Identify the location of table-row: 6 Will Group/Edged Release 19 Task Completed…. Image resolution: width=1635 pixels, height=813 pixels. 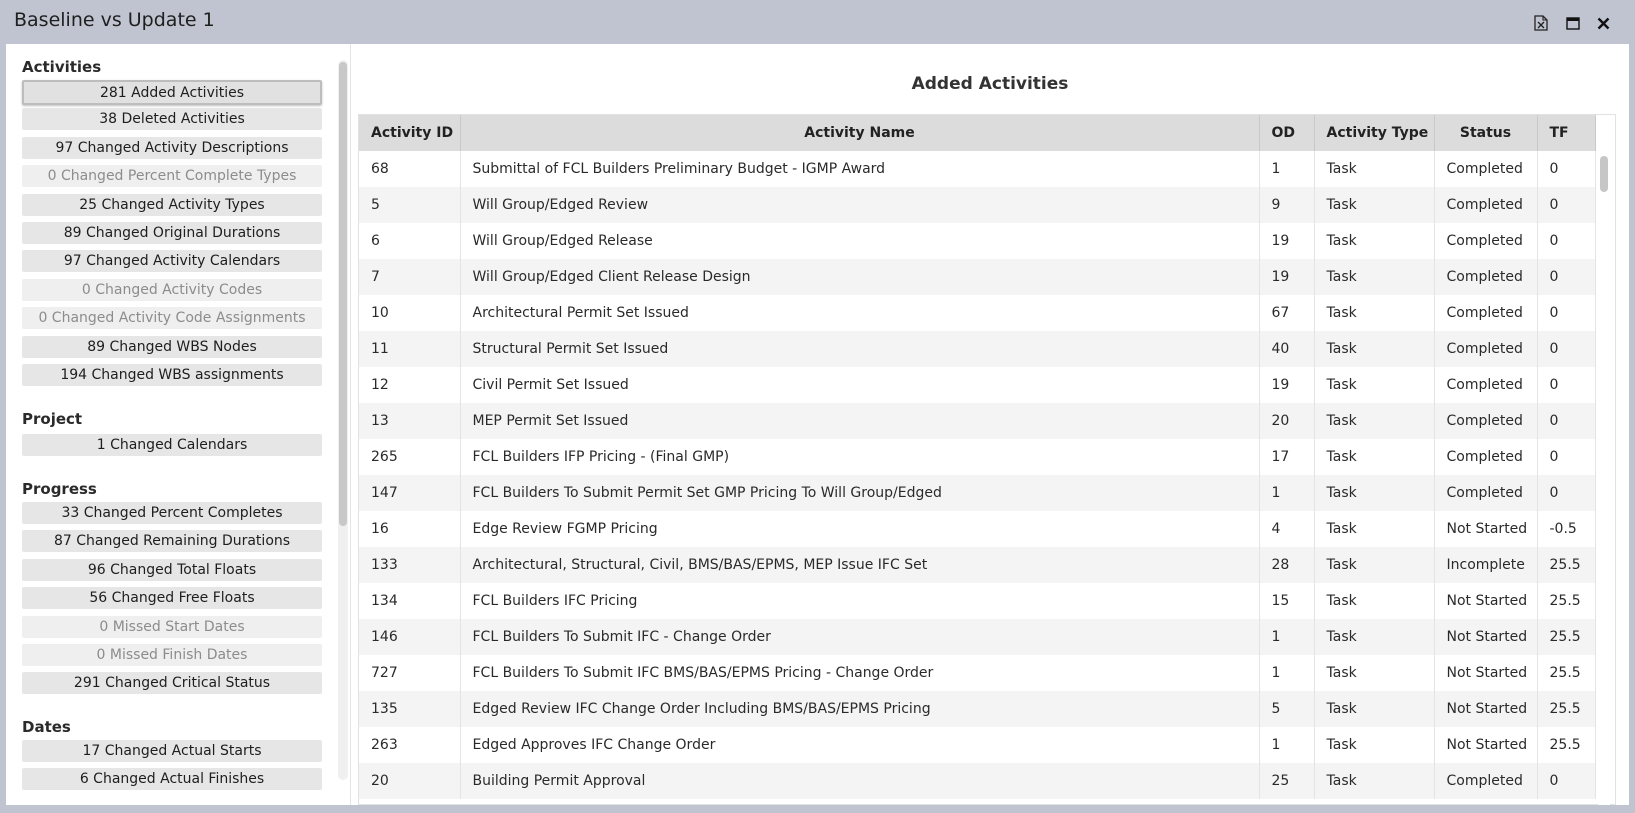
(977, 241).